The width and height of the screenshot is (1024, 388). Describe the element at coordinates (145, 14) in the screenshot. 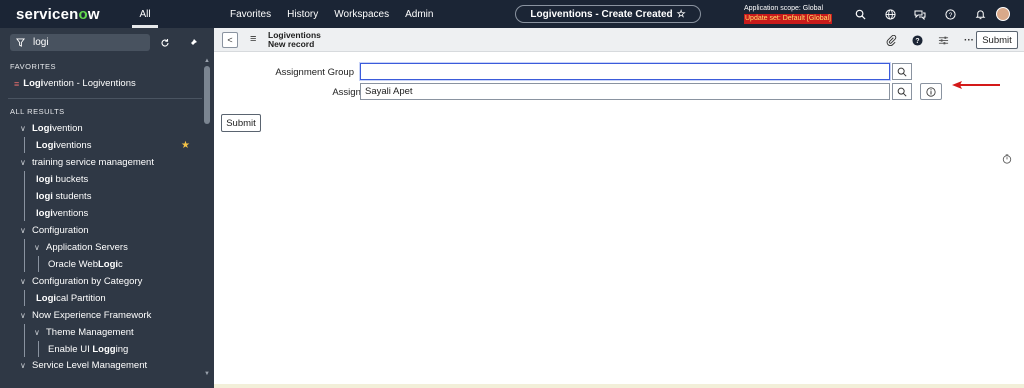

I see `all-menu-tab: All` at that location.